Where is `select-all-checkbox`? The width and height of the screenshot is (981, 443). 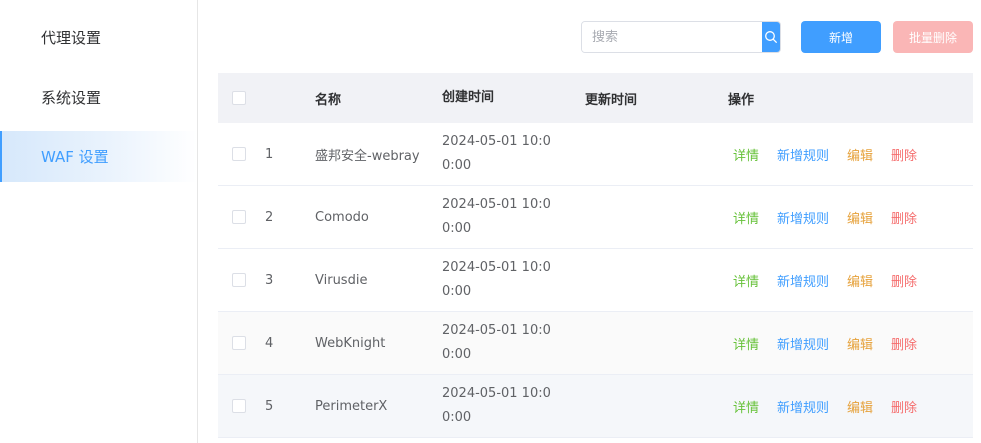 select-all-checkbox is located at coordinates (239, 98).